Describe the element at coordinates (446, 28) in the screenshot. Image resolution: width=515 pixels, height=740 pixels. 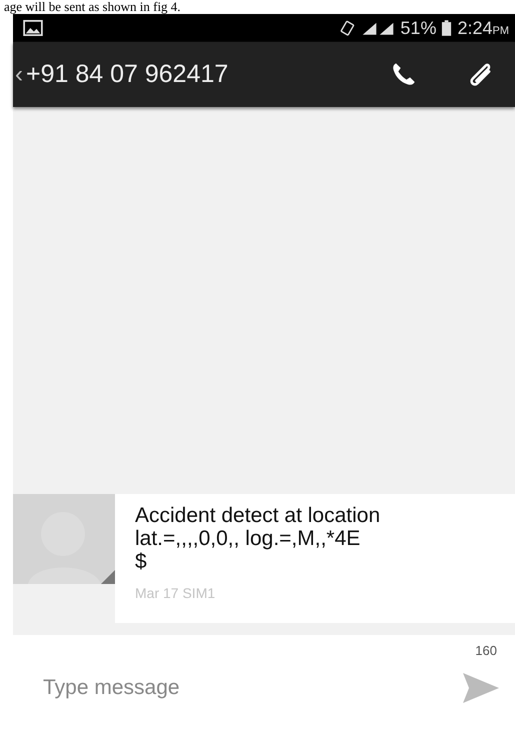
I see `battery-icon` at that location.